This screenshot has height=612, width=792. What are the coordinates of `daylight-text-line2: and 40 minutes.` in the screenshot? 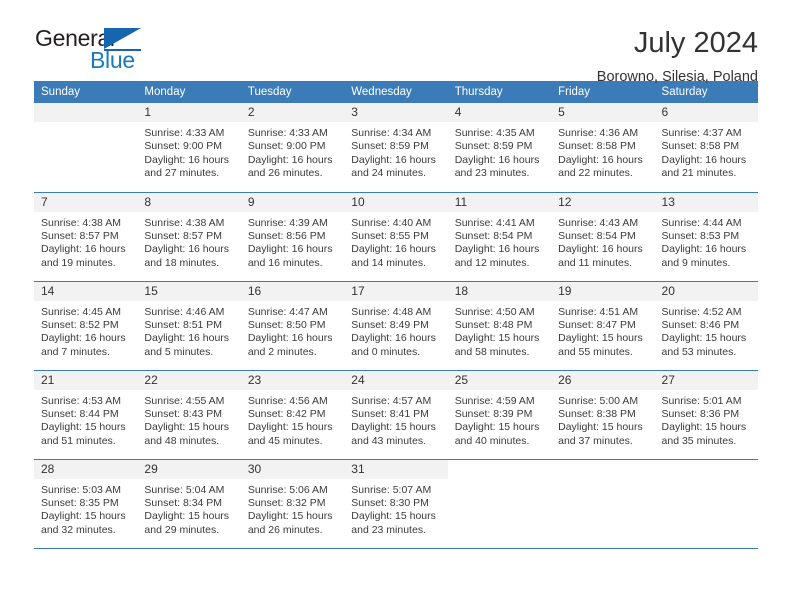 It's located at (492, 440).